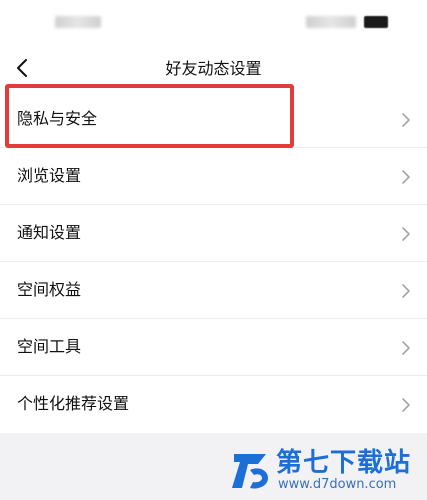  Describe the element at coordinates (250, 471) in the screenshot. I see `watermark-logo-icon` at that location.